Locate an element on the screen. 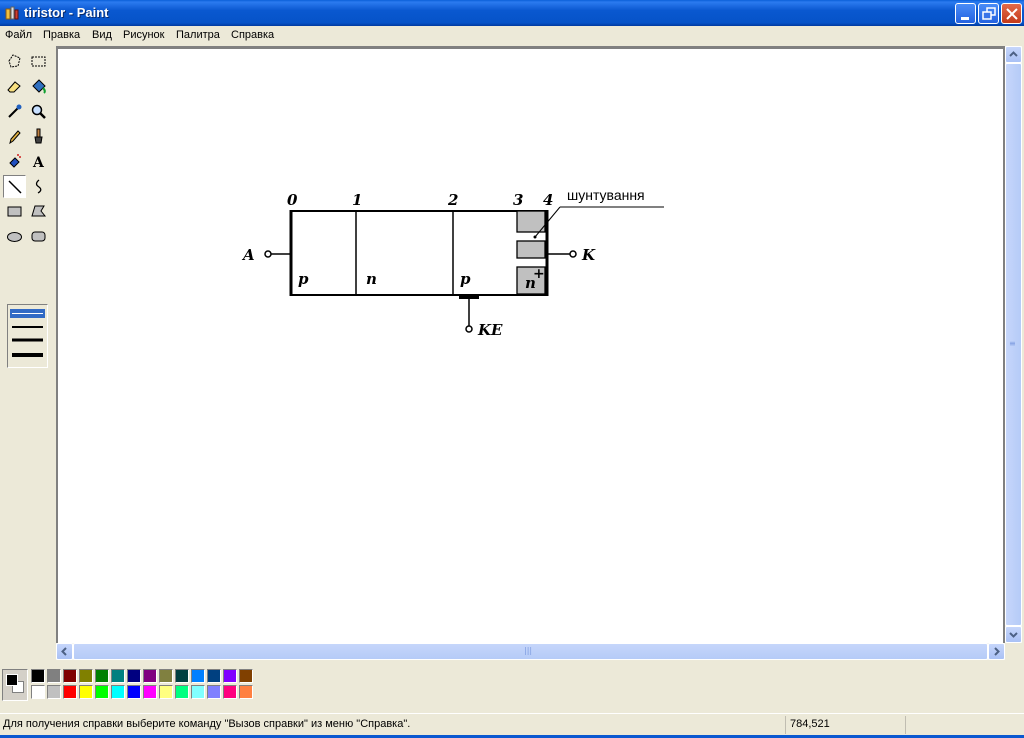 The height and width of the screenshot is (738, 1024). foreground-color is located at coordinates (12, 680).